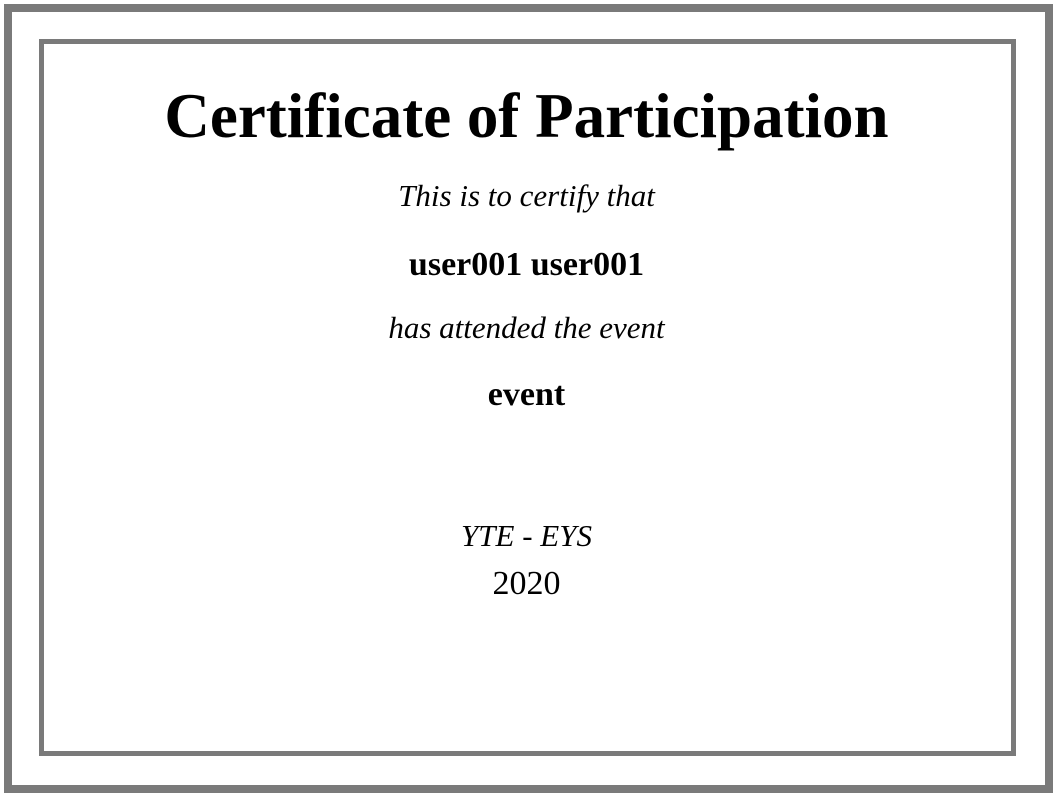 The width and height of the screenshot is (1053, 793). What do you see at coordinates (526, 327) in the screenshot?
I see `attended-text: has attended the event` at bounding box center [526, 327].